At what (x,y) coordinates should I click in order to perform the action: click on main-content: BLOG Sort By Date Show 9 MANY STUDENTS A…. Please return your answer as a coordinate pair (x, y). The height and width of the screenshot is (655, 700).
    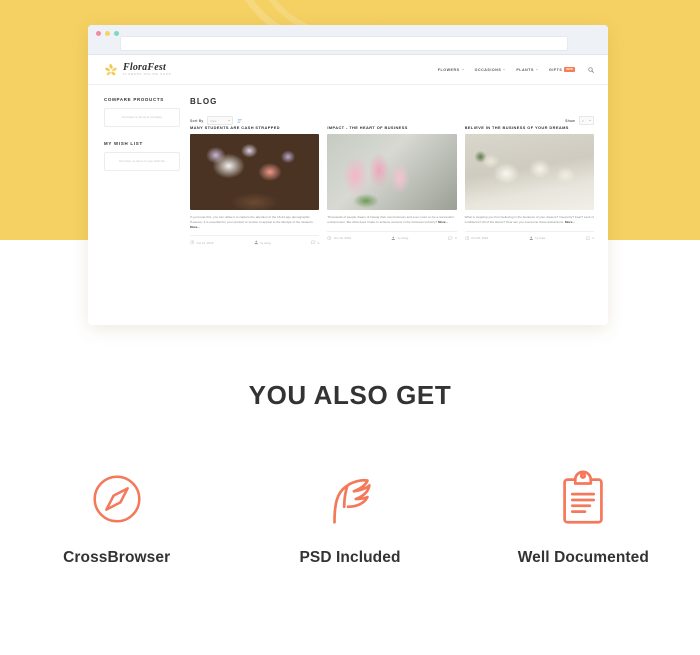
    Looking at the image, I should click on (392, 171).